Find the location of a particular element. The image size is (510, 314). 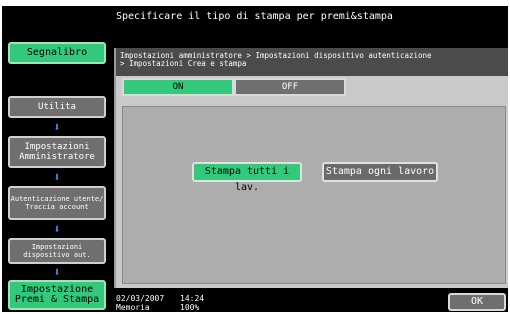

off-button: OFF is located at coordinates (290, 87).